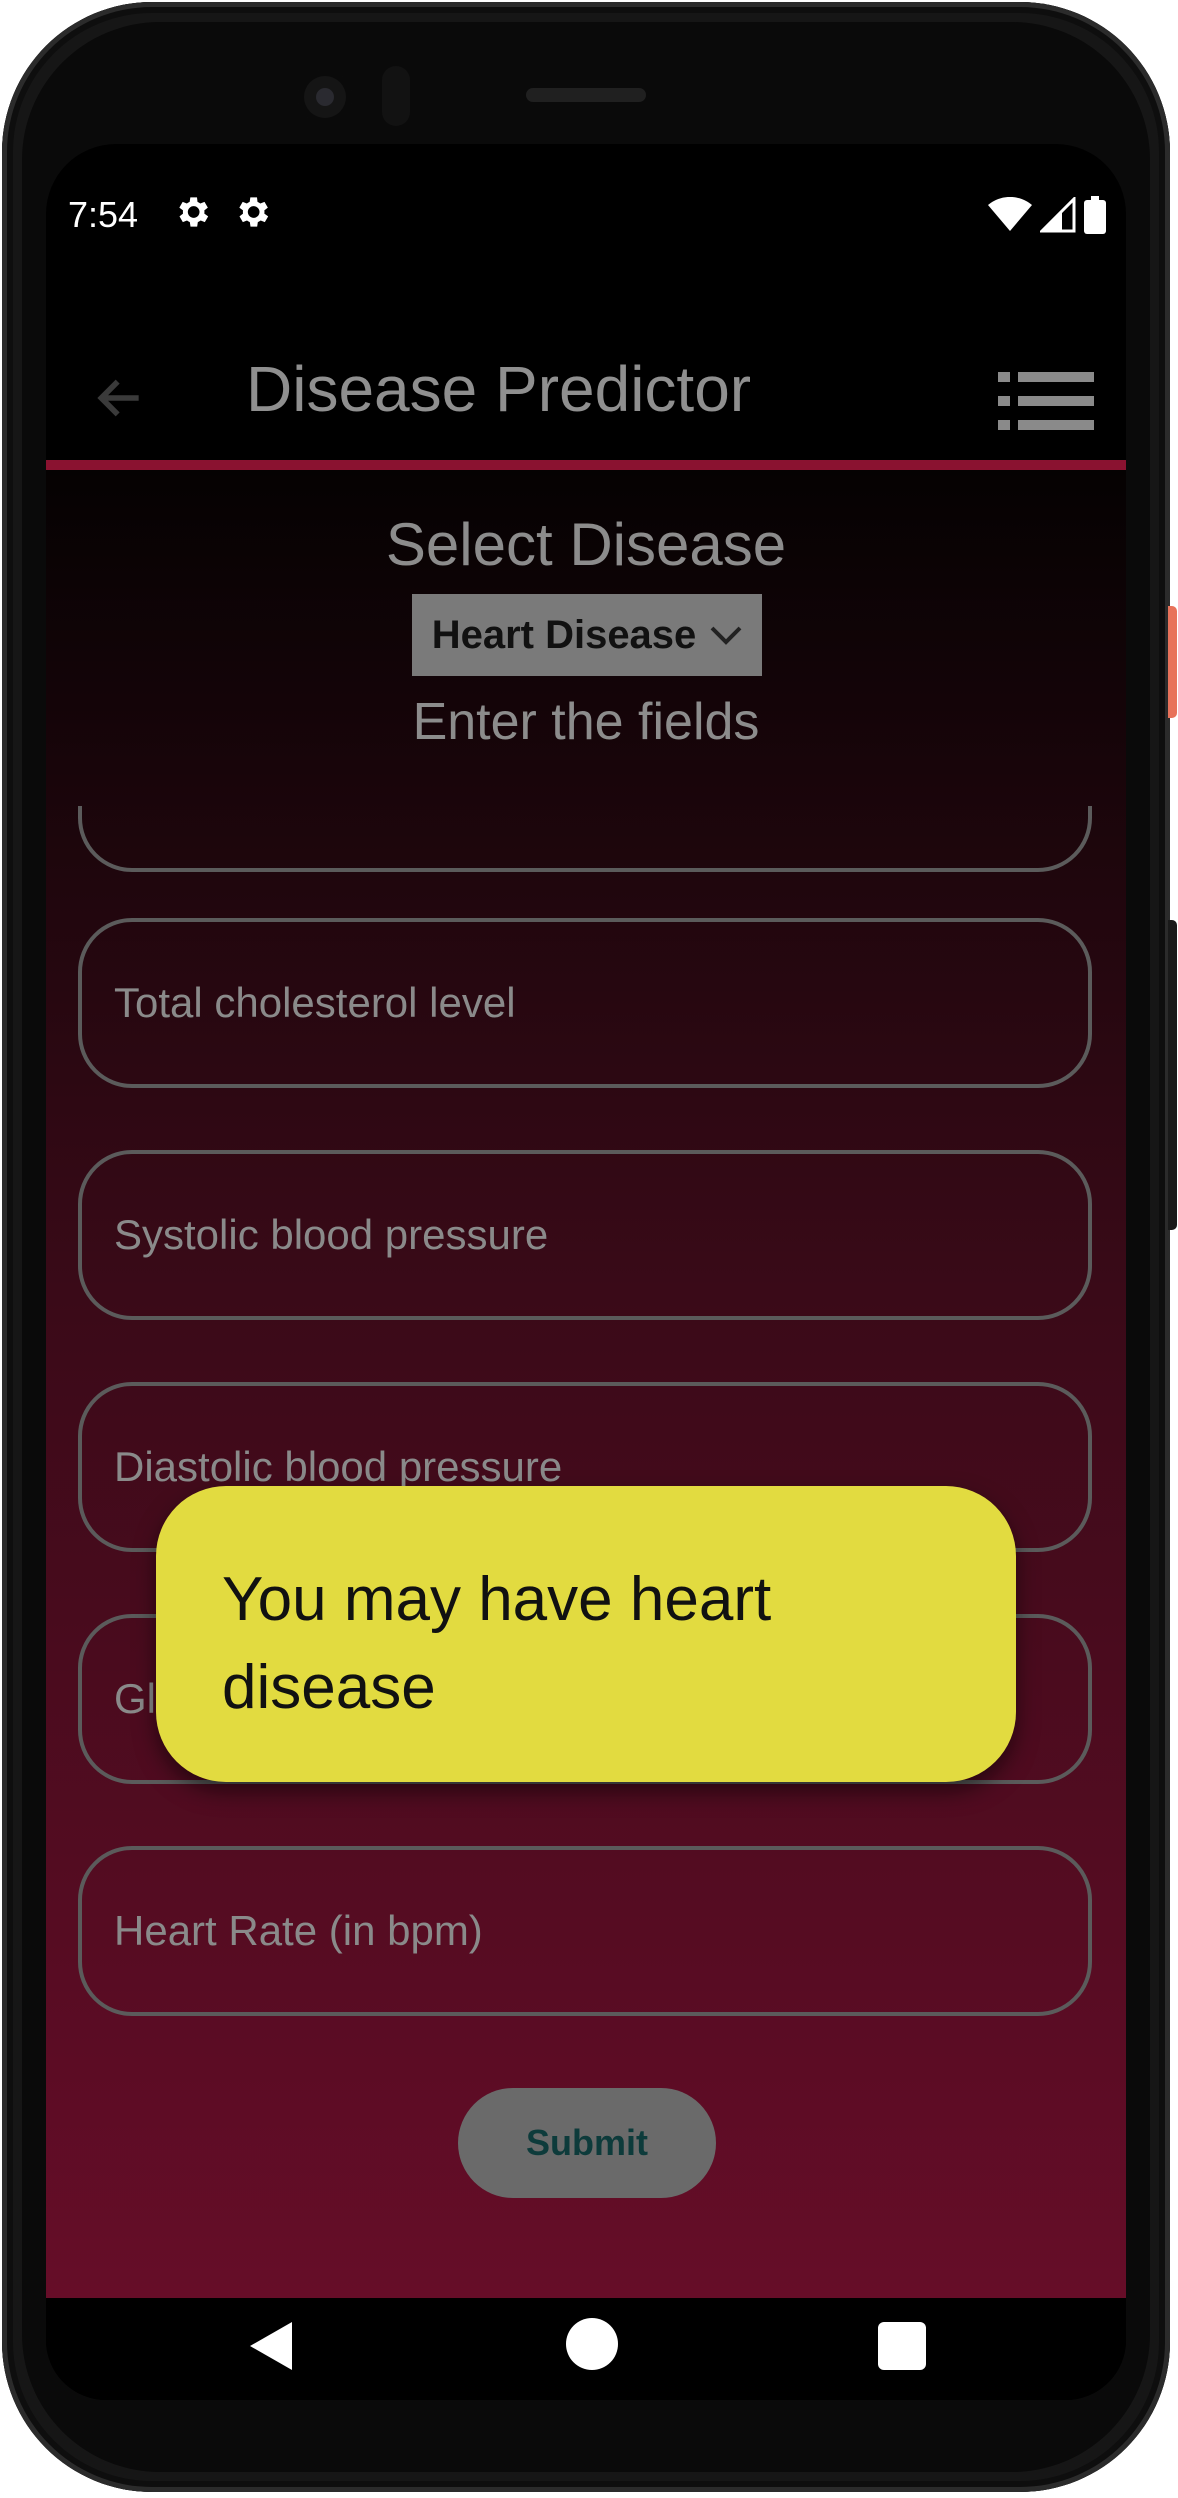  I want to click on dropdown-selected-value: Heart Disease, so click(564, 634).